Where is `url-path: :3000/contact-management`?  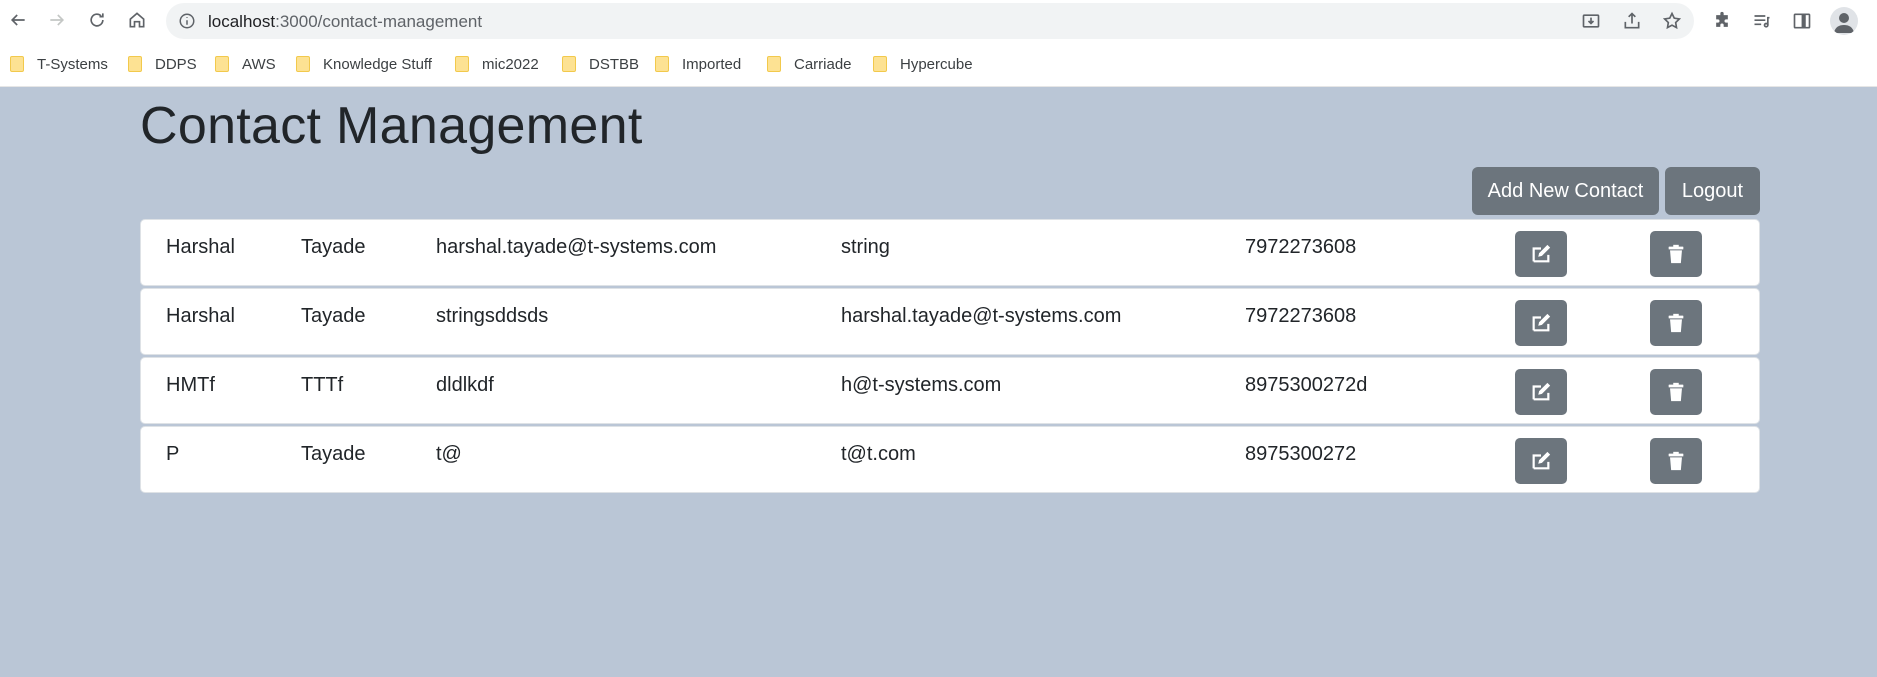
url-path: :3000/contact-management is located at coordinates (379, 21).